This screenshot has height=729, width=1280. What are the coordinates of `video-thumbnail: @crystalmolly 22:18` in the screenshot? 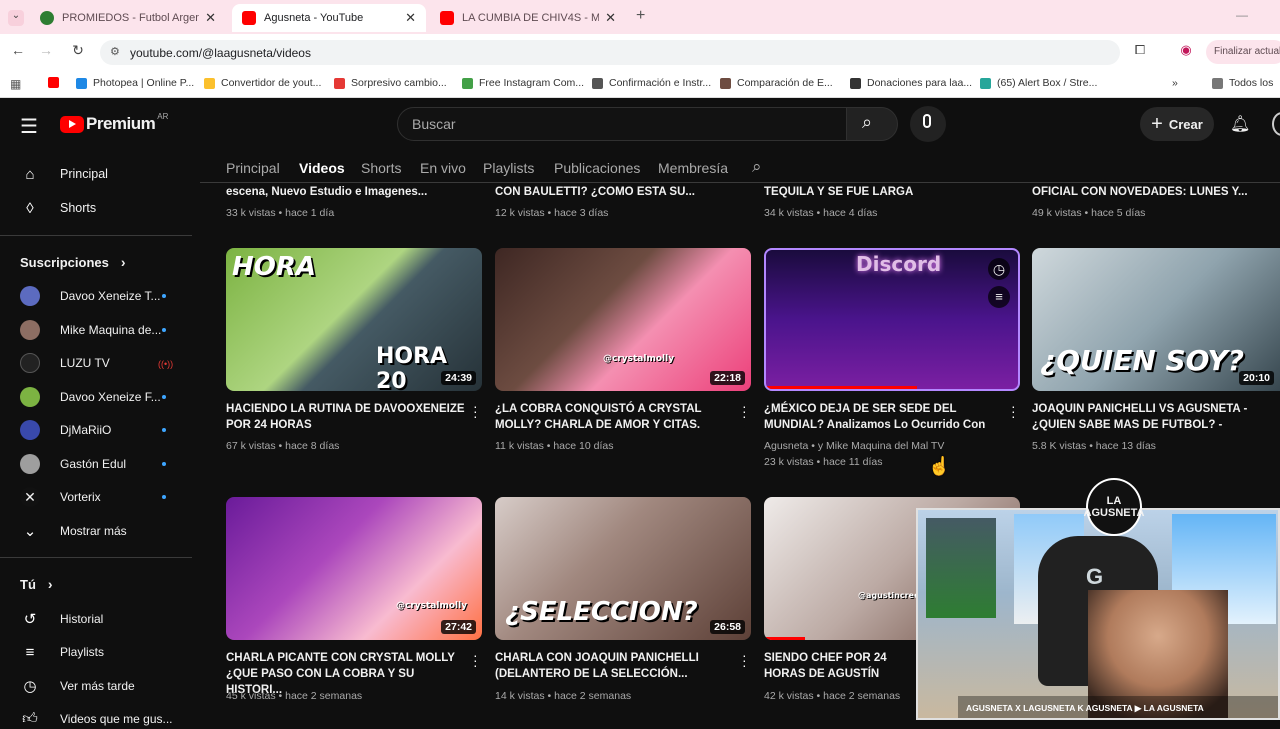 It's located at (623, 319).